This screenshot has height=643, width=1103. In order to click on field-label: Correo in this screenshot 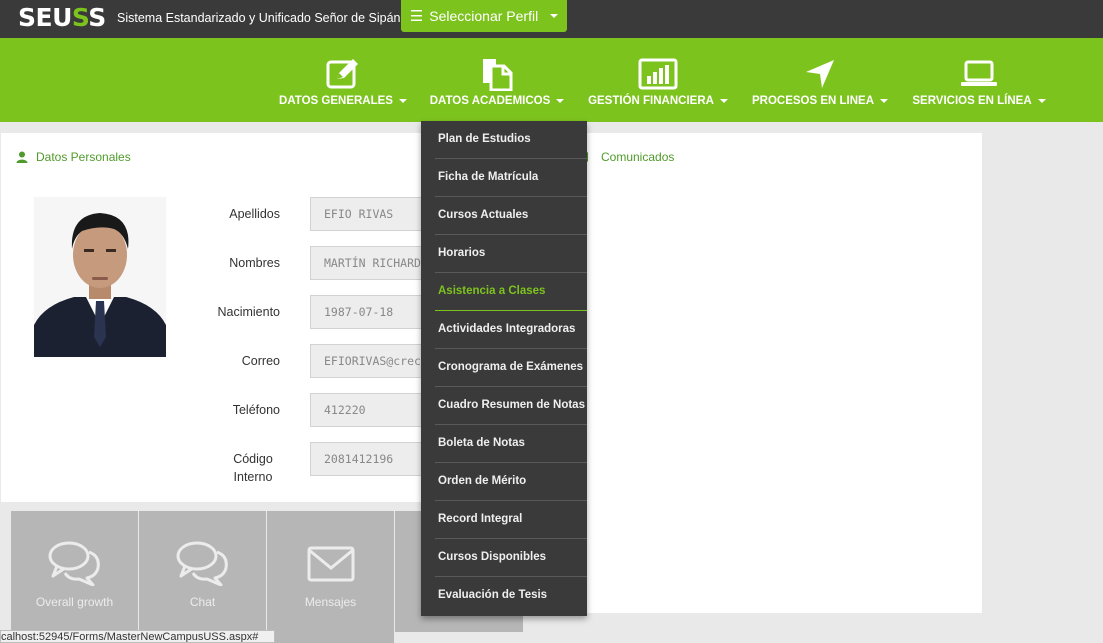, I will do `click(260, 361)`.